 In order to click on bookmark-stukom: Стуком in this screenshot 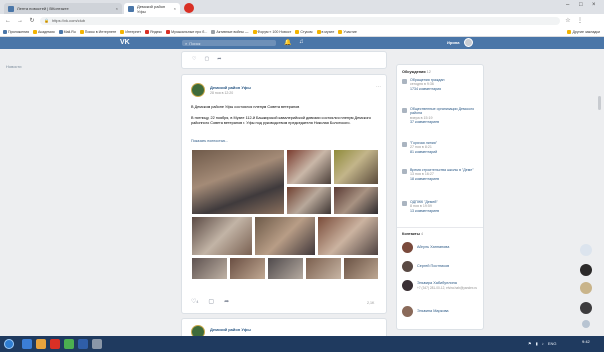, I will do `click(304, 31)`.